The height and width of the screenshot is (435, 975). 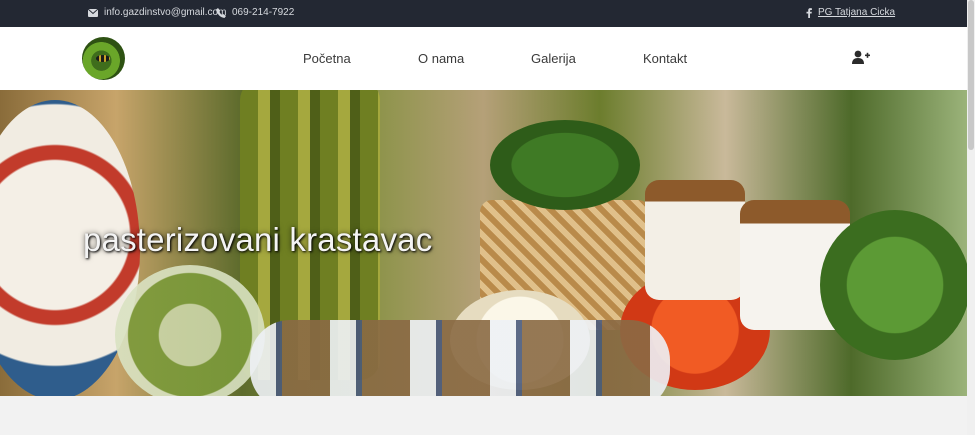 I want to click on bee-icon, so click(x=103, y=58).